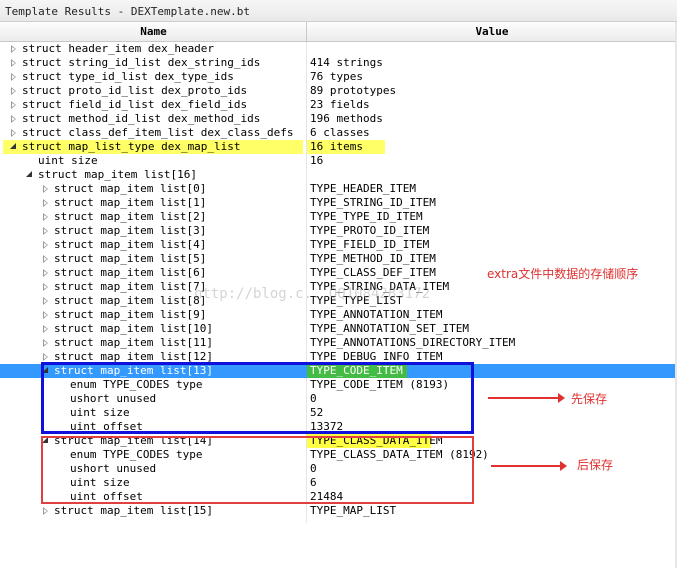 This screenshot has height=568, width=677. I want to click on tree-row: struct header_item dex_header, so click(338, 49).